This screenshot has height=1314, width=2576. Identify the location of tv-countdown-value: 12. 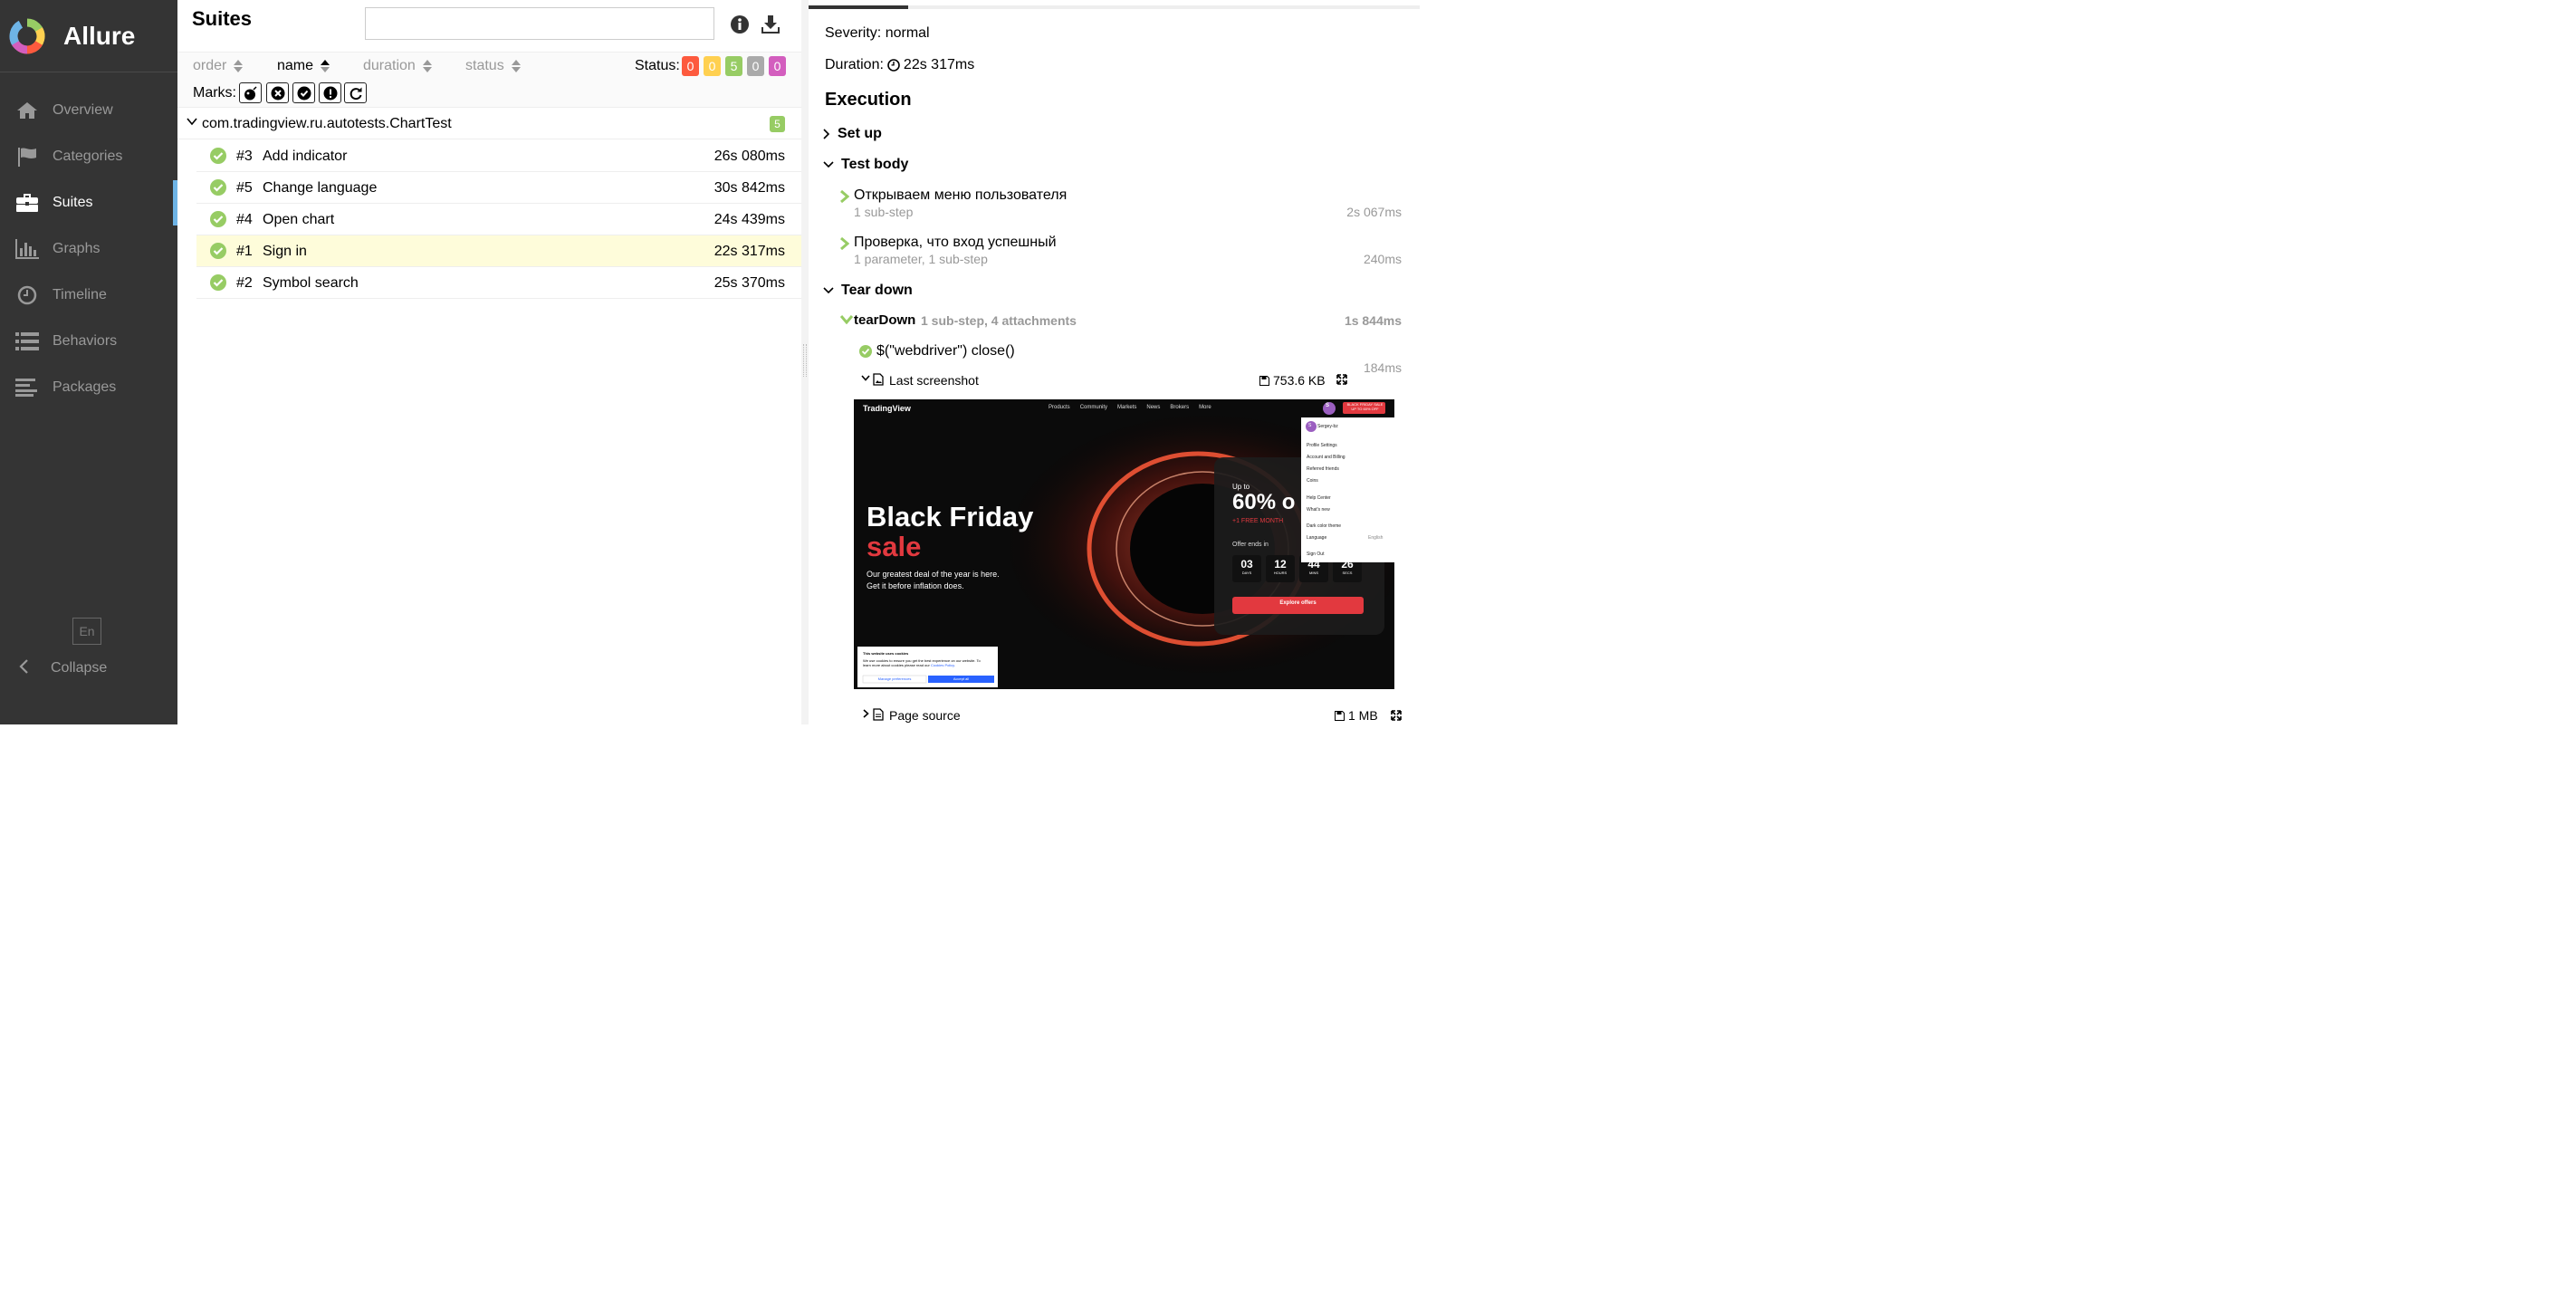
(1280, 564).